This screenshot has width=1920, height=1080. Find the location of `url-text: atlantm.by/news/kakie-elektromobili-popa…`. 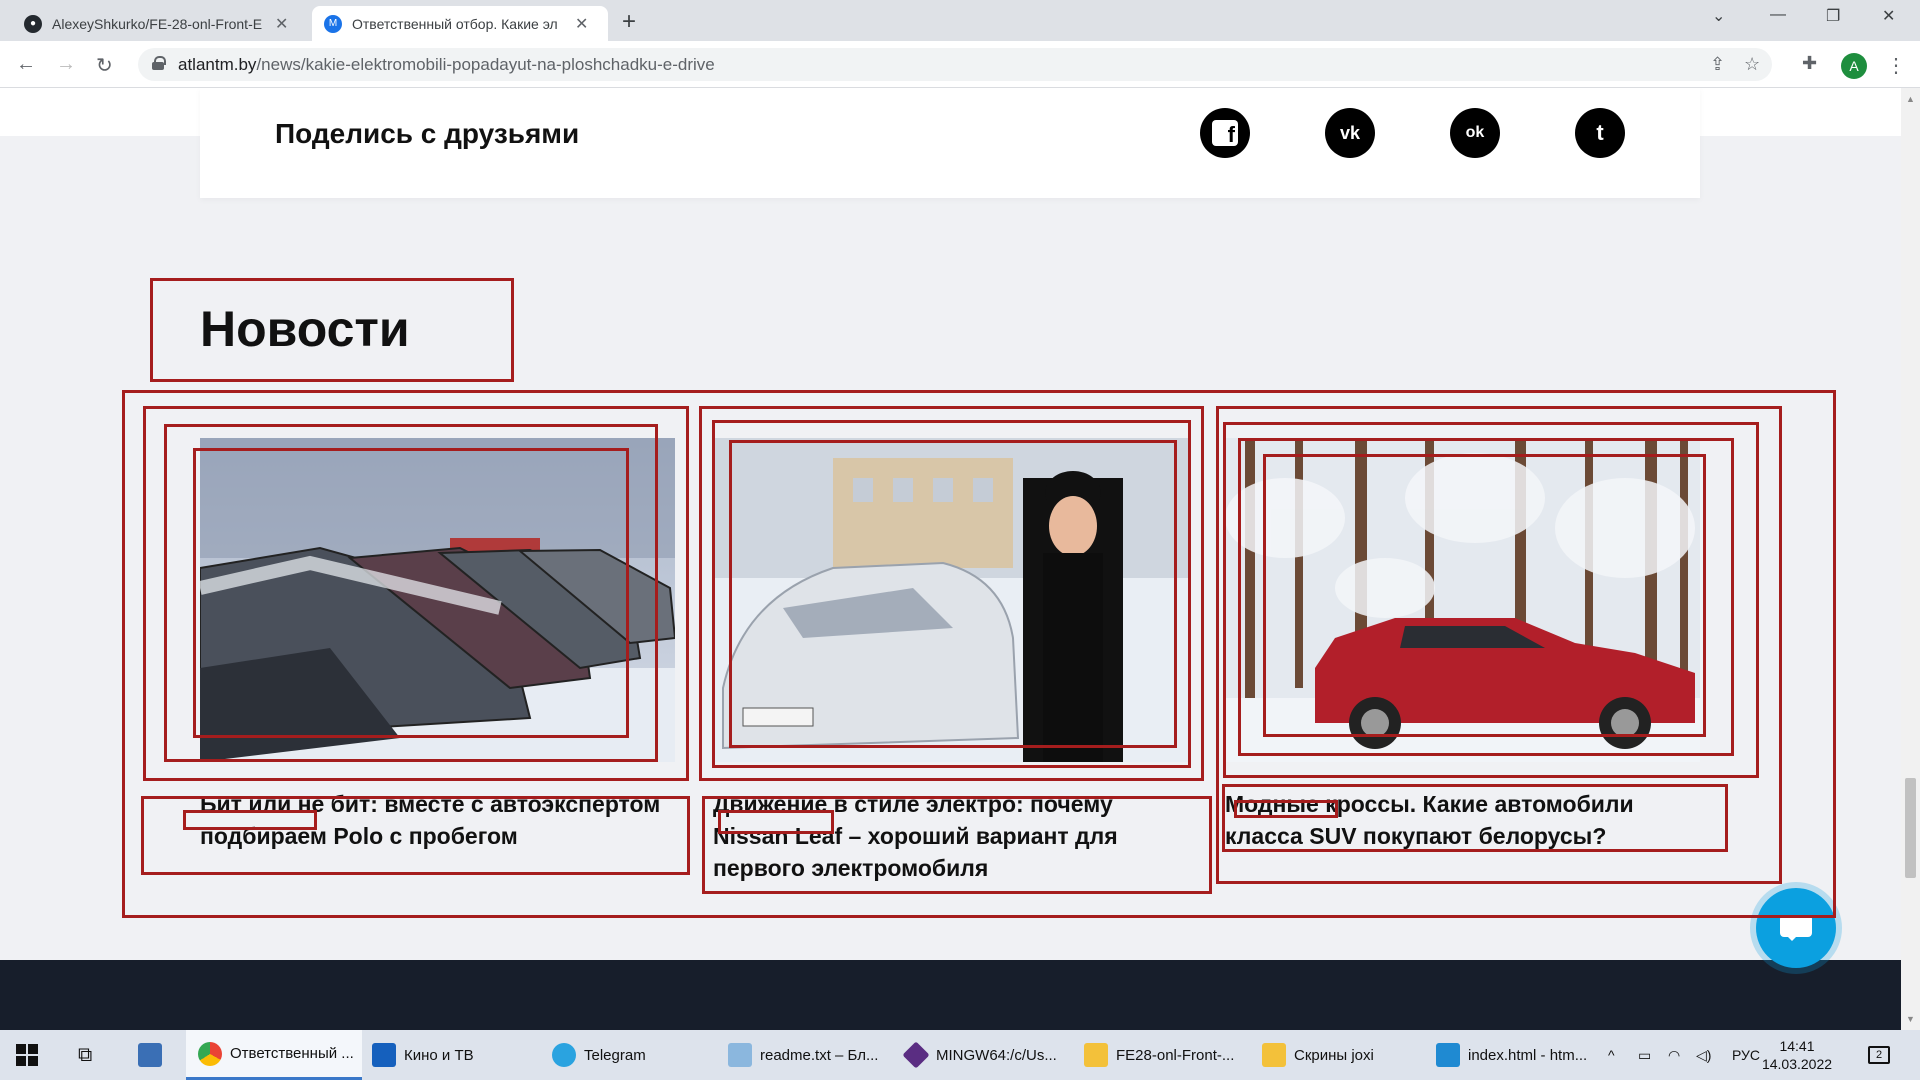

url-text: atlantm.by/news/kakie-elektromobili-popa… is located at coordinates (446, 64).